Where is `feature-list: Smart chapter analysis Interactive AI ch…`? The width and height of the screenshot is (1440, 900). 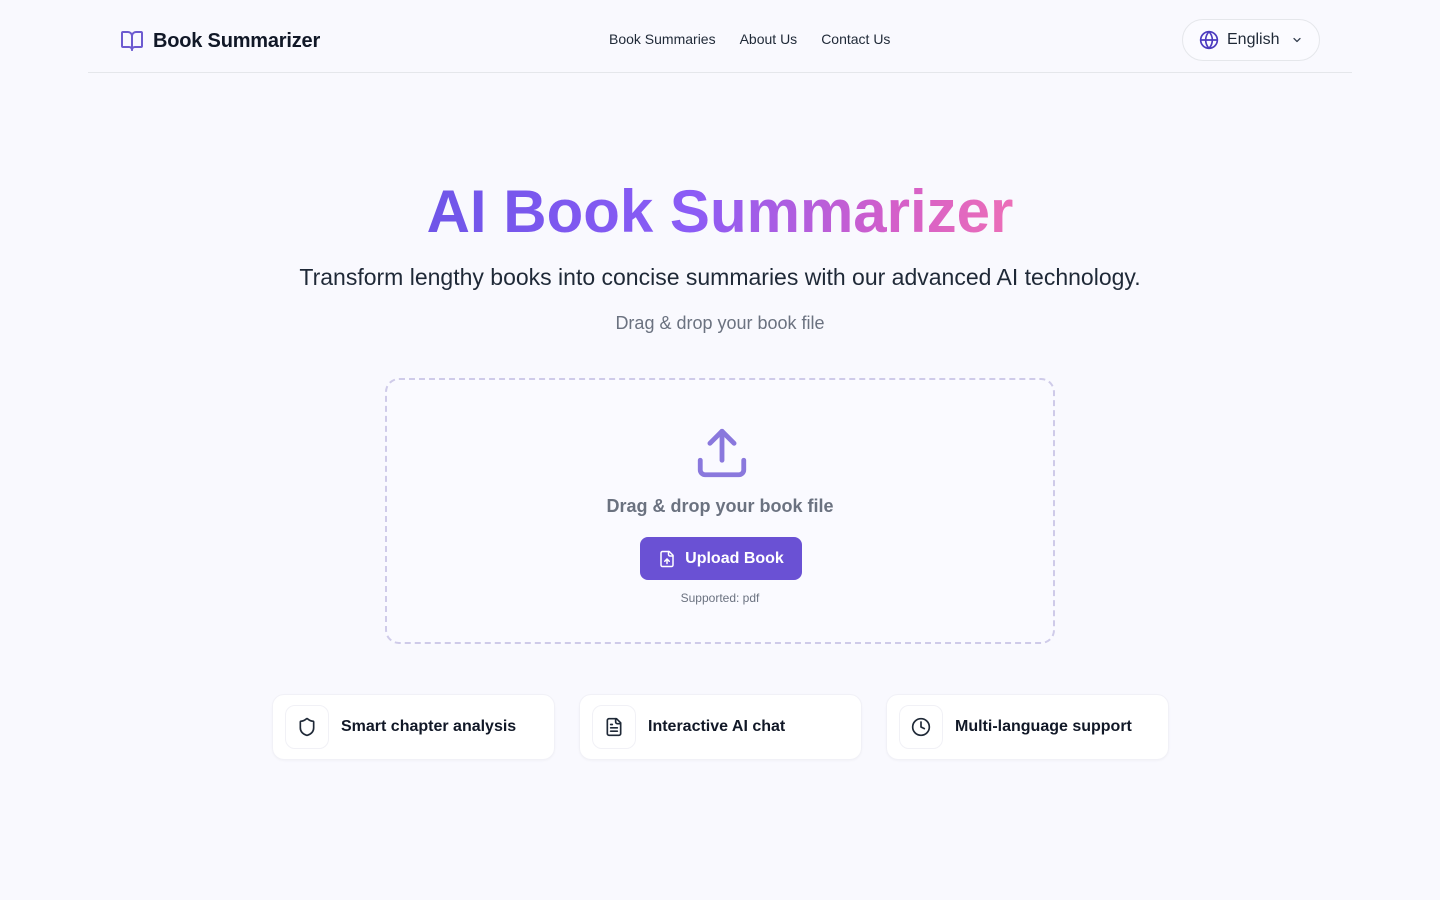
feature-list: Smart chapter analysis Interactive AI ch… is located at coordinates (720, 727).